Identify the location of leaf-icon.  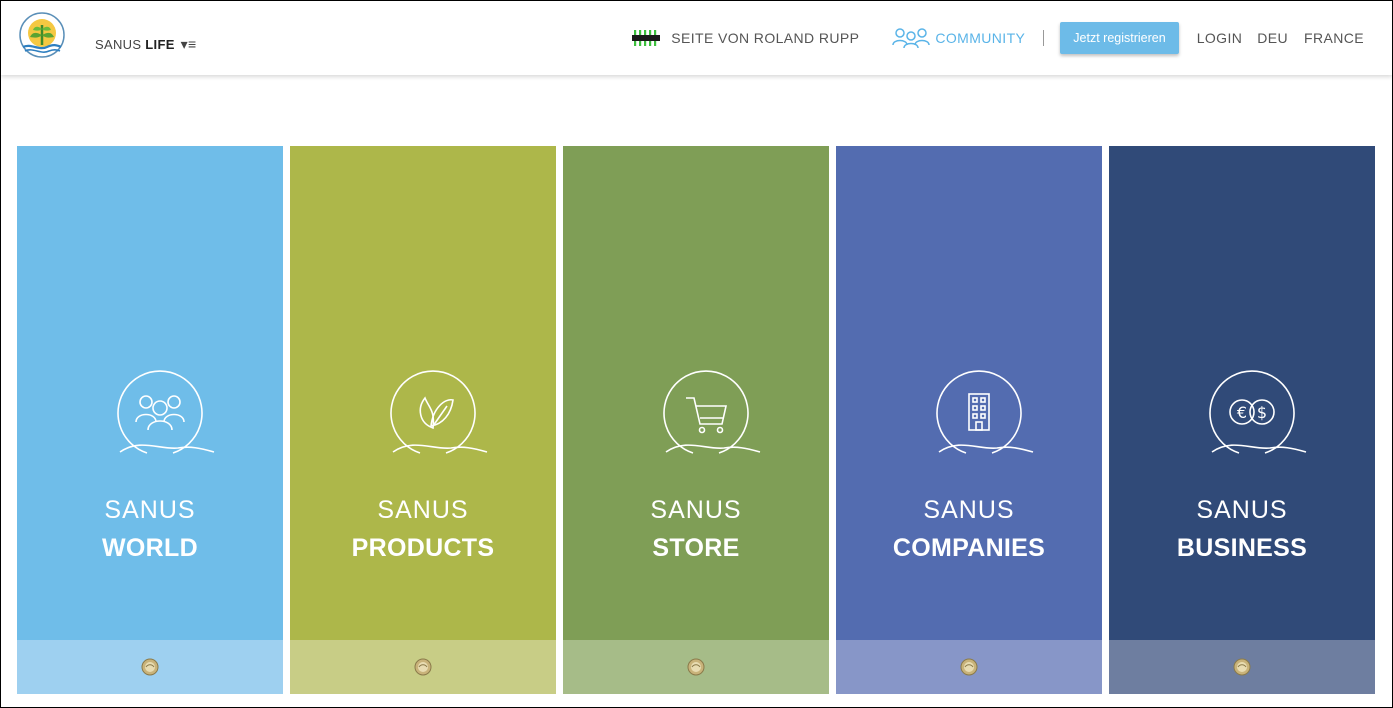
(439, 412).